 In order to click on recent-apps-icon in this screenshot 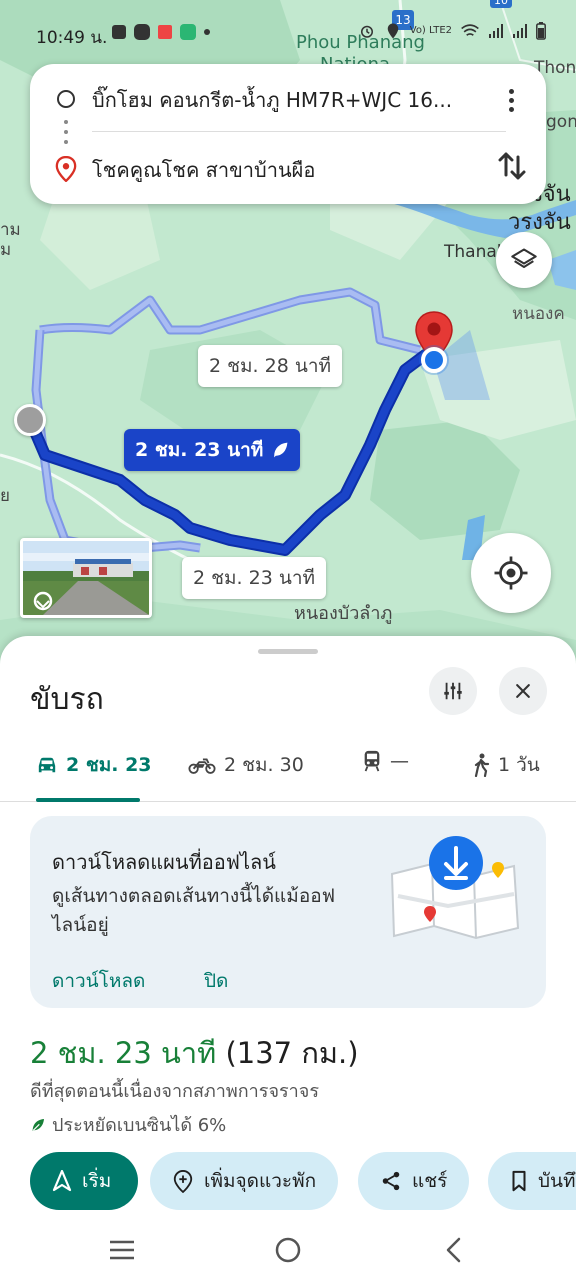, I will do `click(122, 1250)`.